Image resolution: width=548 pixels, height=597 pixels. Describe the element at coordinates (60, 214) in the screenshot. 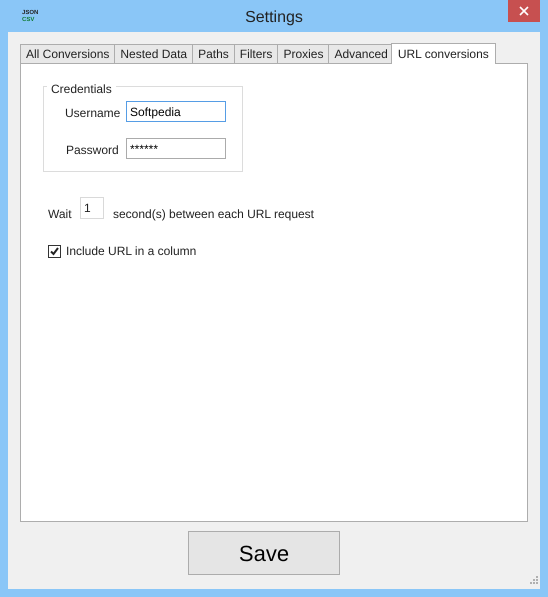

I see `wait-label: Wait` at that location.